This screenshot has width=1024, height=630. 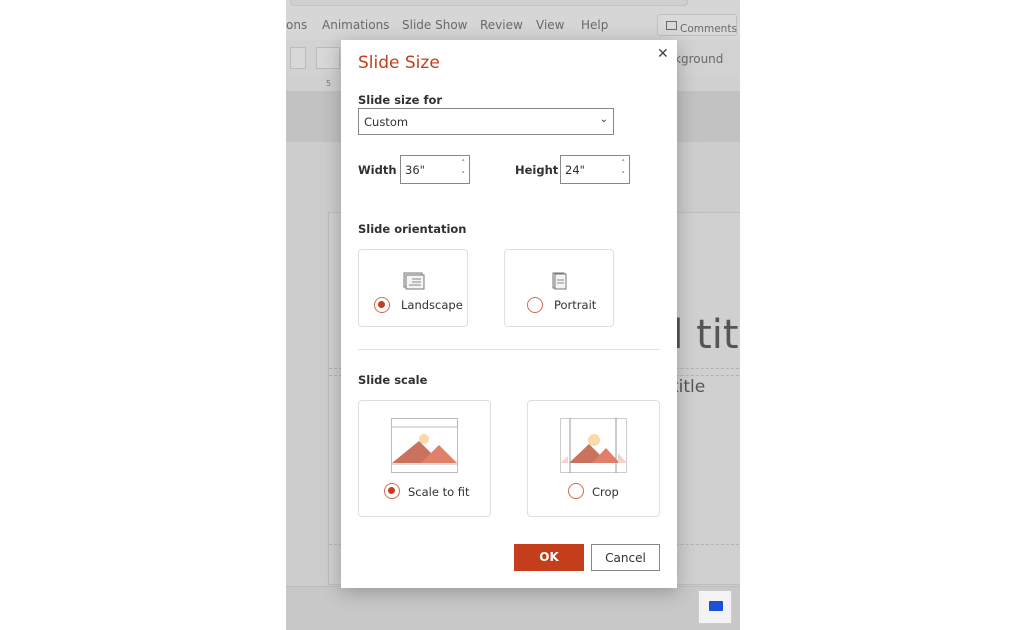 What do you see at coordinates (513, 608) in the screenshot?
I see `status-bar` at bounding box center [513, 608].